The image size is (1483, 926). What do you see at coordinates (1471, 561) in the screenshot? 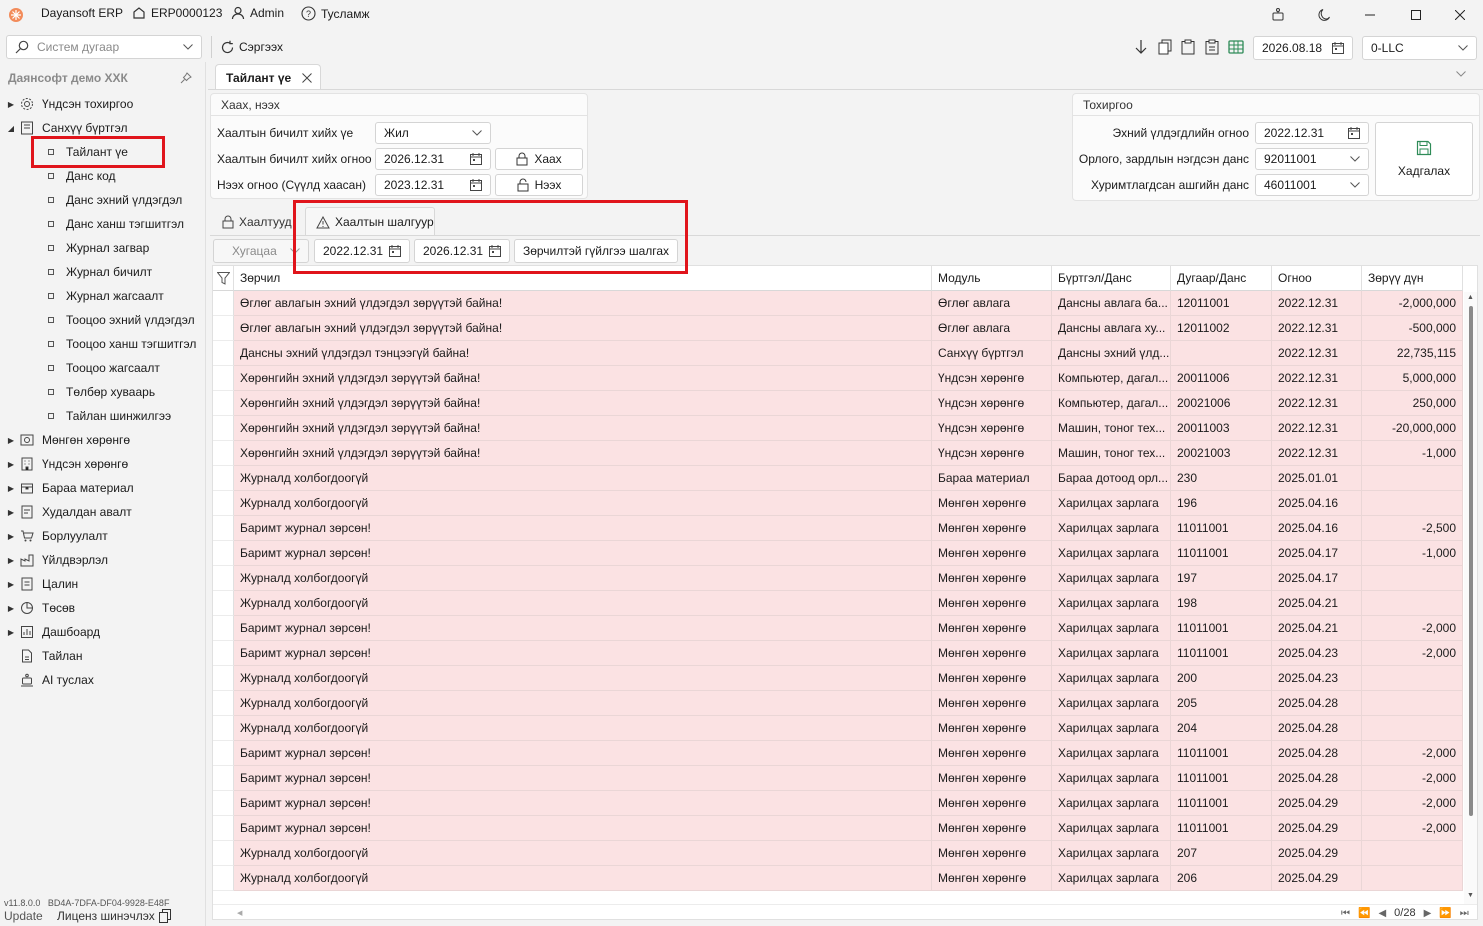
I see `scrollbar-thumb` at bounding box center [1471, 561].